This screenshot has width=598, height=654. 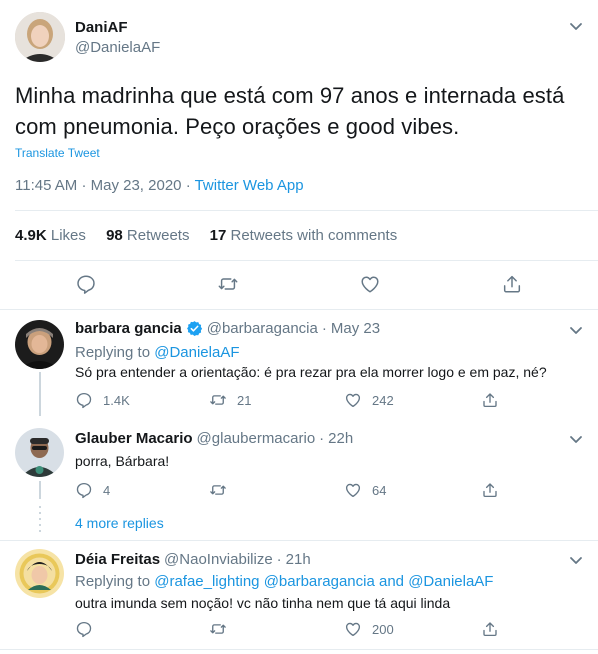 What do you see at coordinates (249, 185) in the screenshot?
I see `tweet-source-link: Twitter Web App` at bounding box center [249, 185].